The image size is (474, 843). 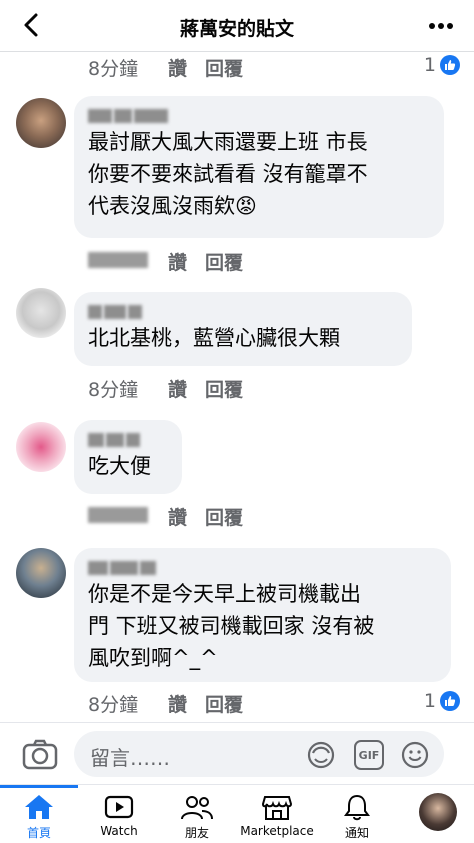 What do you see at coordinates (119, 807) in the screenshot?
I see `watch-icon` at bounding box center [119, 807].